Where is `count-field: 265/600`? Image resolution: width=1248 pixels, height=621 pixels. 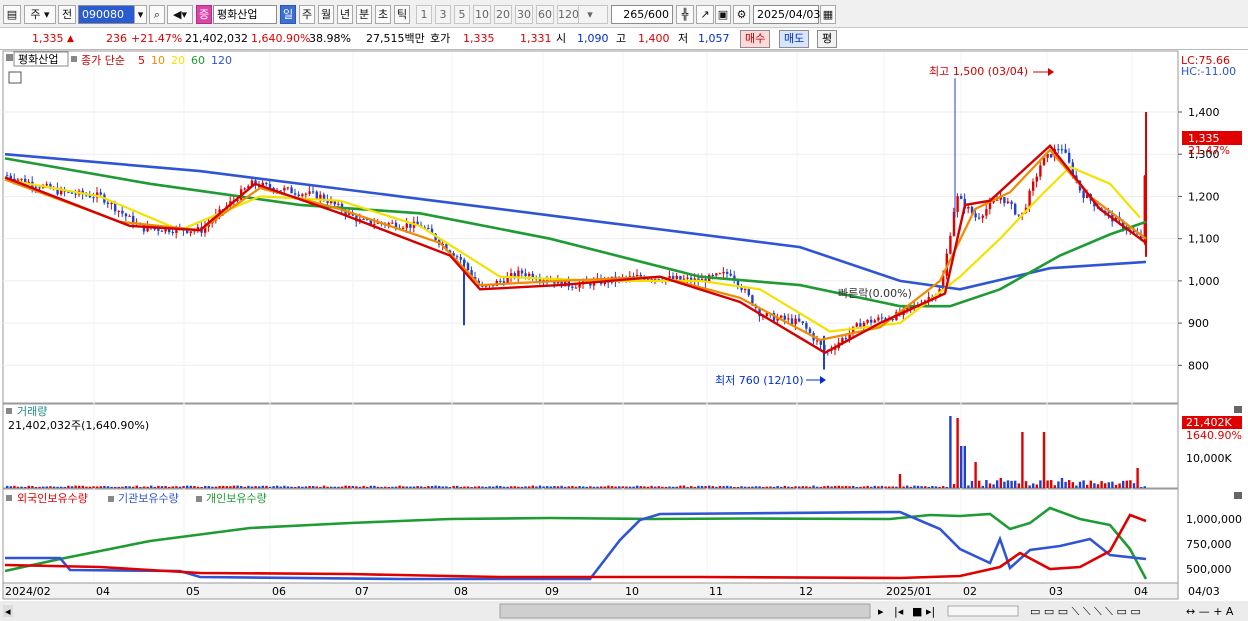
count-field: 265/600 is located at coordinates (642, 14).